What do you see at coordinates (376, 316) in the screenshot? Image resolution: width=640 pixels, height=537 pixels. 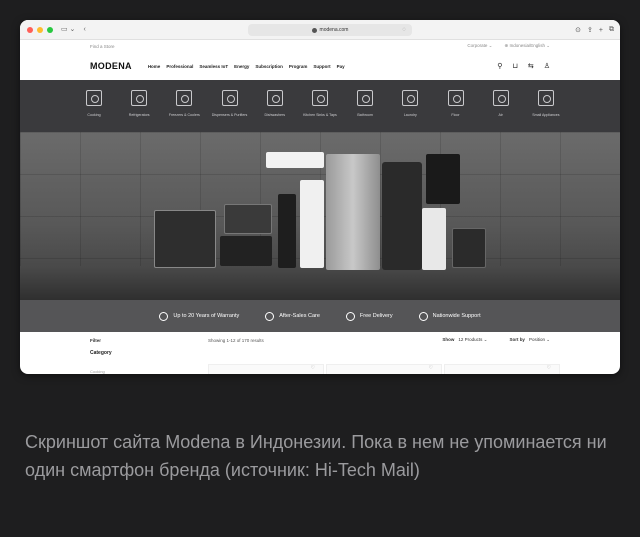 I see `benefit-label: Free Delivery` at bounding box center [376, 316].